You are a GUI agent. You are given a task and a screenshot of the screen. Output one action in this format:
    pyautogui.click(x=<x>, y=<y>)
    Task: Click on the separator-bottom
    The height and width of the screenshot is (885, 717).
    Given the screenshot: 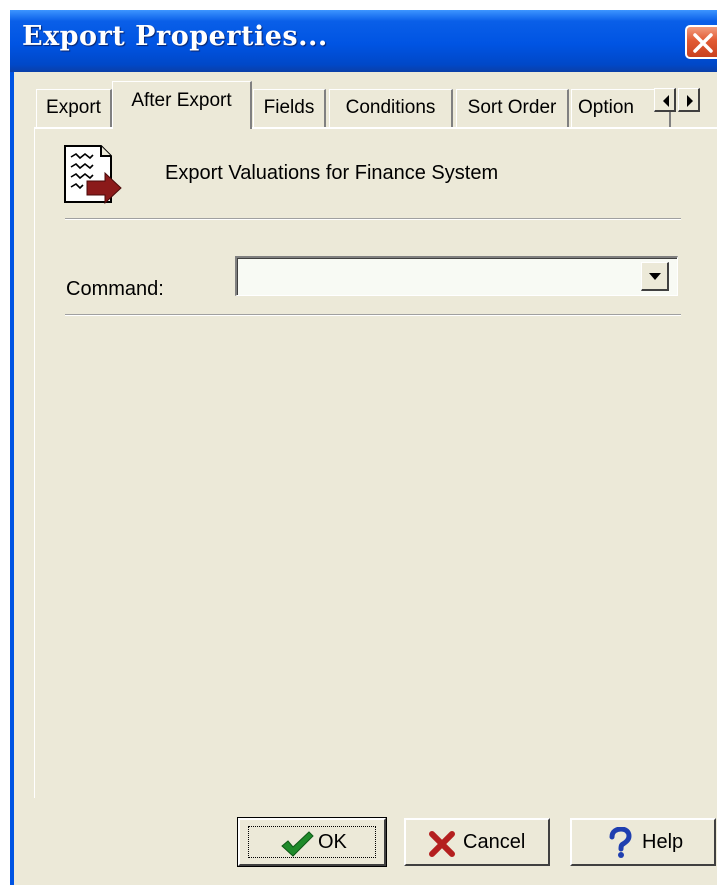 What is the action you would take?
    pyautogui.click(x=373, y=315)
    